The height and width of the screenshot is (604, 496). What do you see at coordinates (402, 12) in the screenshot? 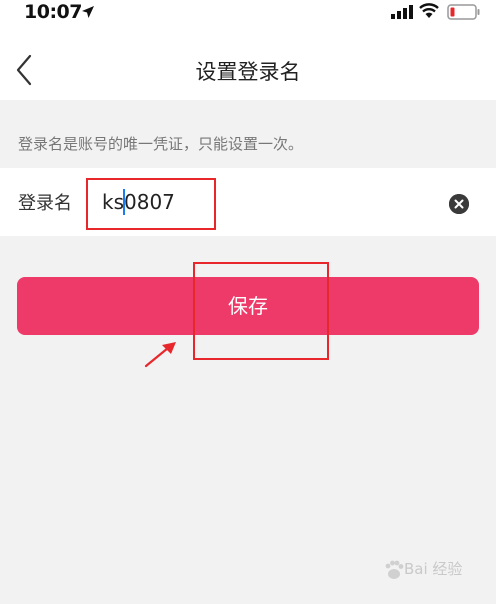
I see `signal-icon` at bounding box center [402, 12].